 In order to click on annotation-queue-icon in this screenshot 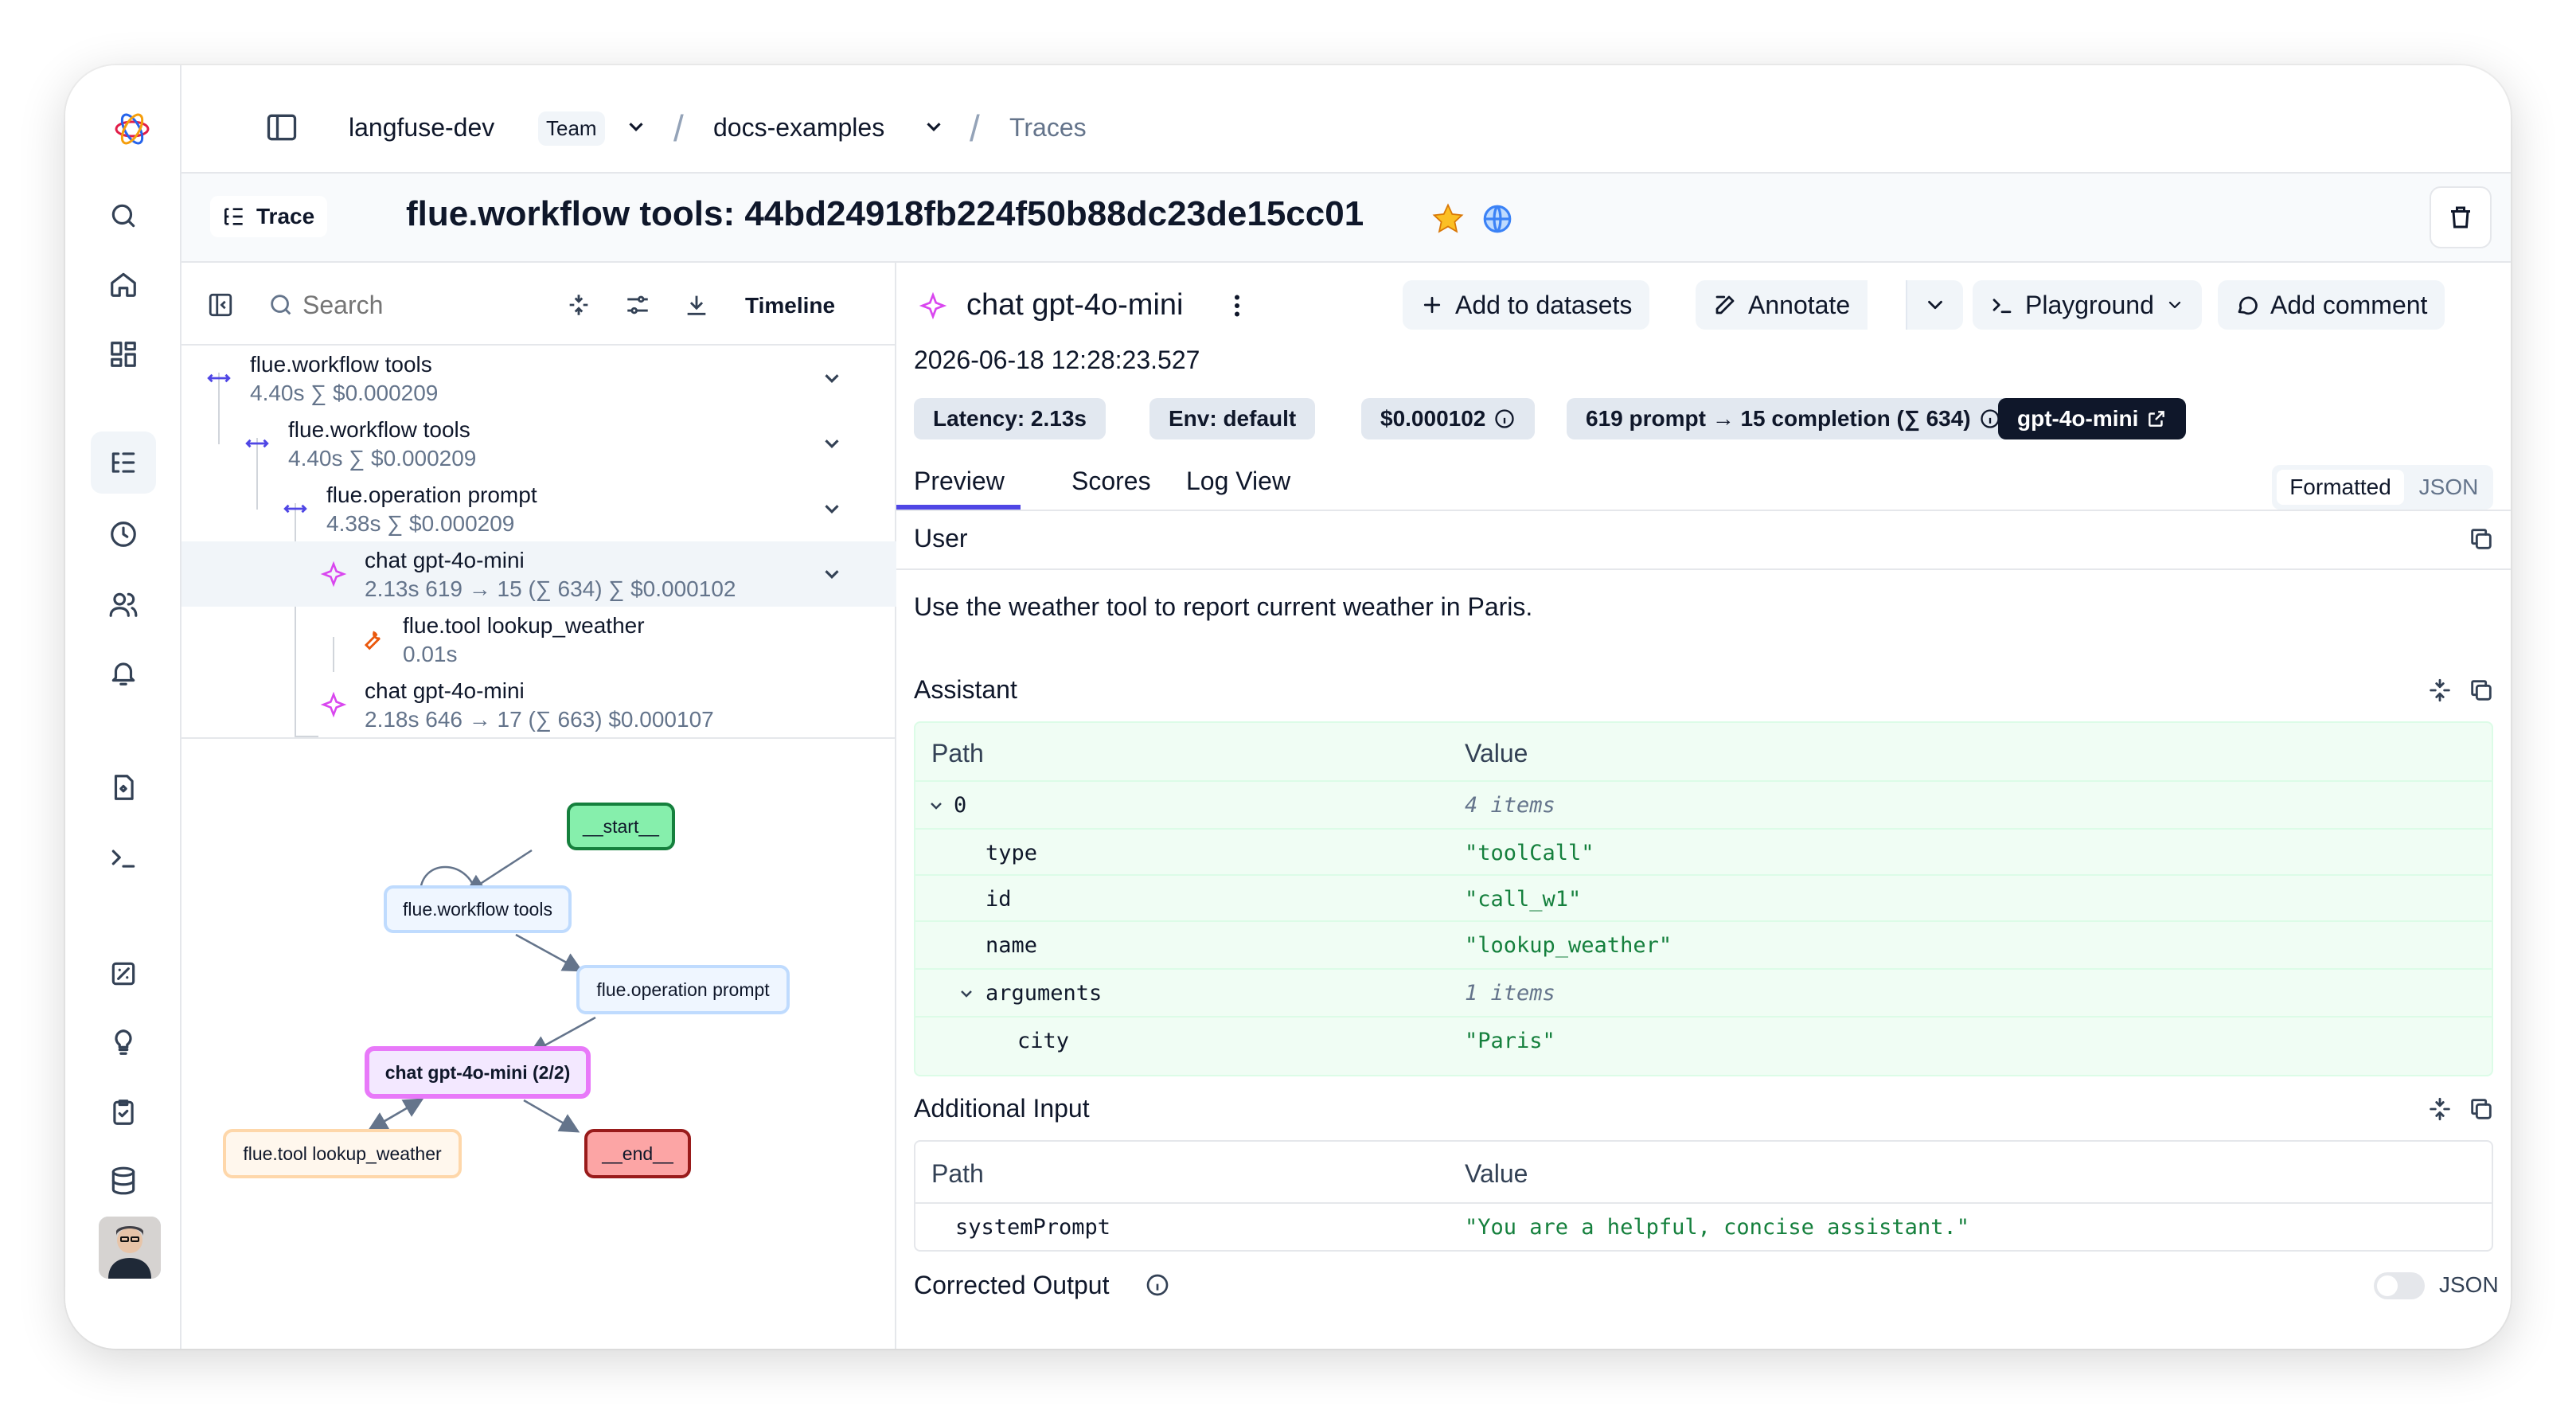, I will do `click(123, 1113)`.